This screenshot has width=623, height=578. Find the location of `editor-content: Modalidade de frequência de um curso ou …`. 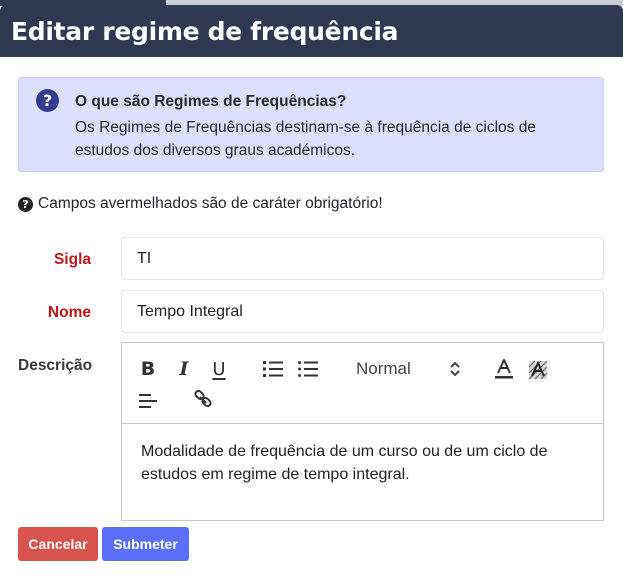

editor-content: Modalidade de frequência de um curso ou … is located at coordinates (361, 463).